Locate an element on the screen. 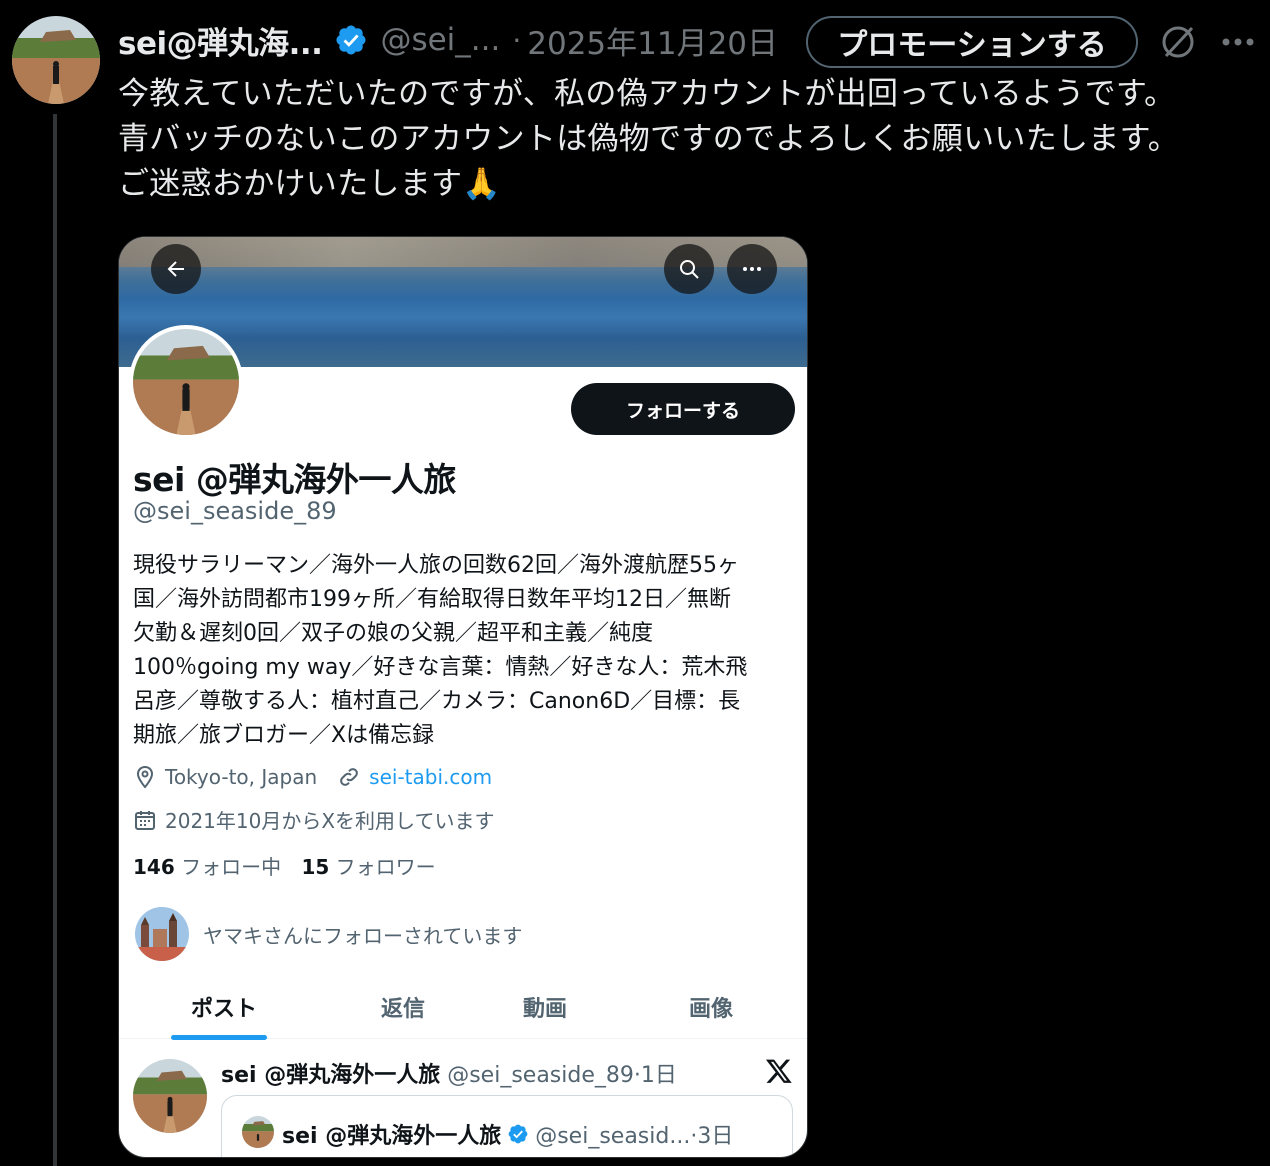 The image size is (1270, 1166). followed-by-row: ヤマキさんにフォローされています is located at coordinates (328, 934).